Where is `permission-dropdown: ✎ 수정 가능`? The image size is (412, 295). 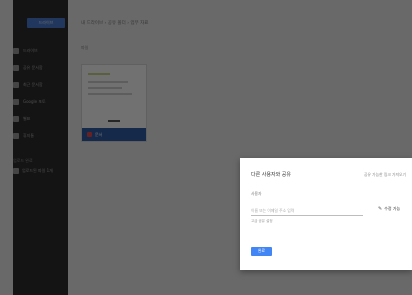 permission-dropdown: ✎ 수정 가능 is located at coordinates (389, 209).